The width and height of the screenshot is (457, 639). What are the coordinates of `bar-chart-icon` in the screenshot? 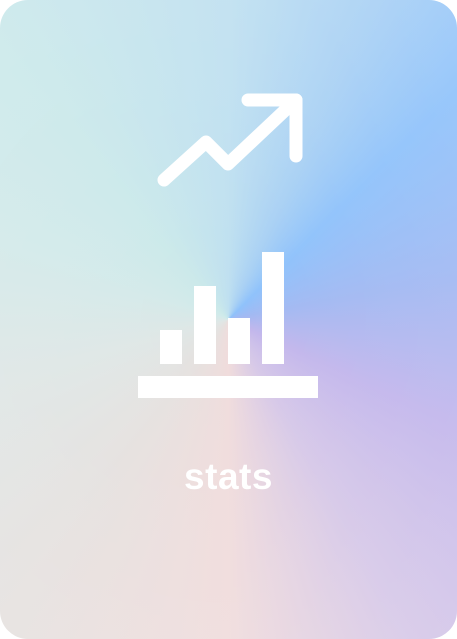 It's located at (228, 325).